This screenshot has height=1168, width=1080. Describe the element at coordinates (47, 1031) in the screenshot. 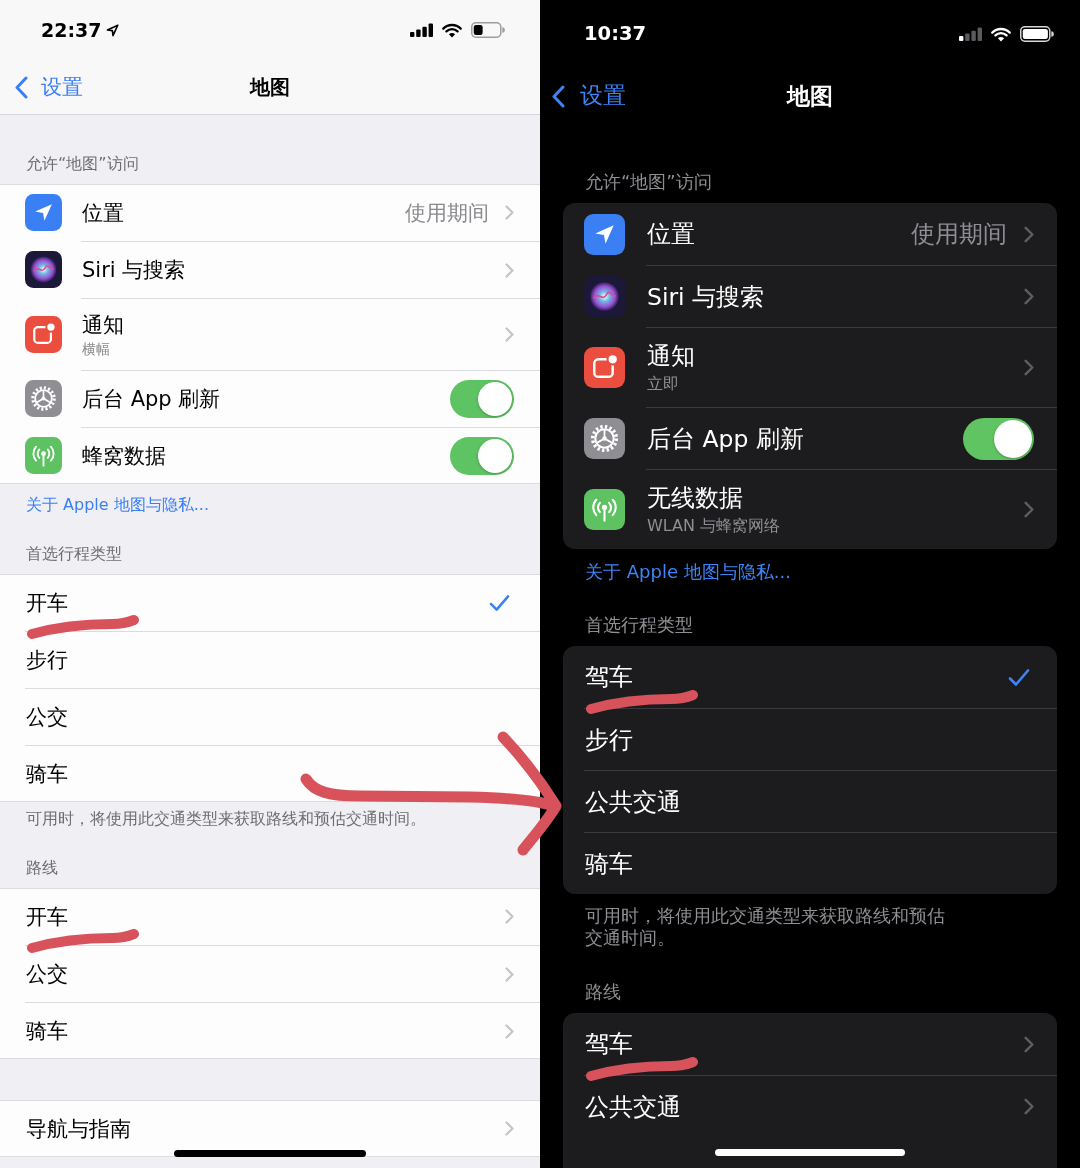

I see `setting-label: 骑车` at that location.